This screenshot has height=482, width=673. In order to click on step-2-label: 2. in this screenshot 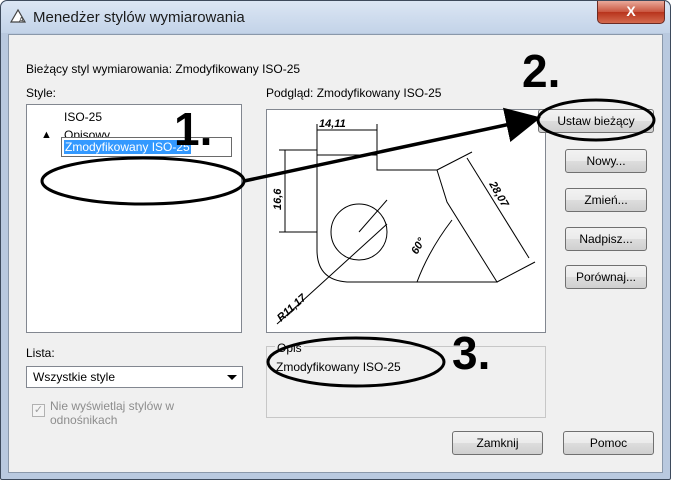, I will do `click(541, 71)`.